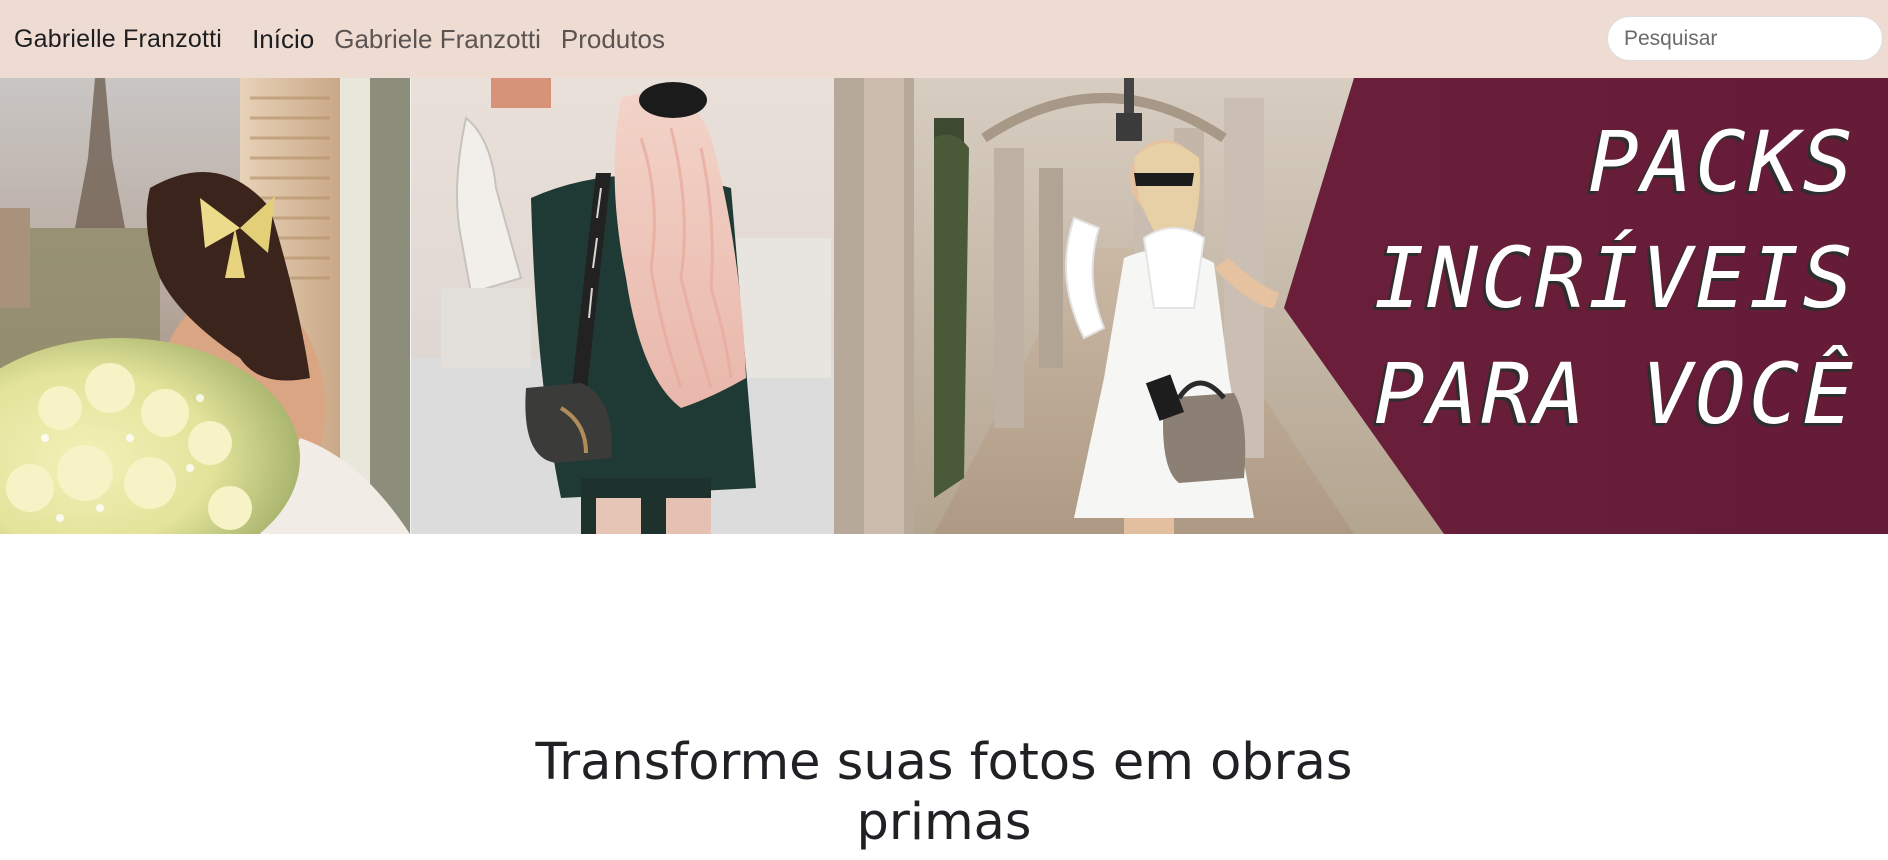 The width and height of the screenshot is (1888, 860). I want to click on page-title-line-2: primas, so click(944, 822).